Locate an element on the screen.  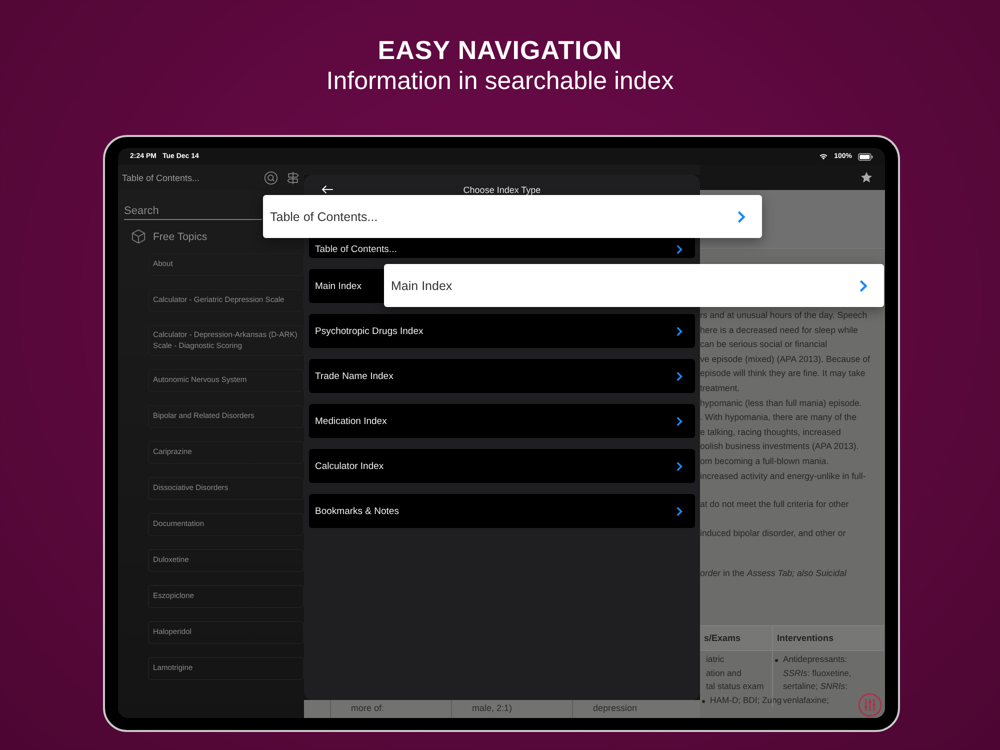
article-text: order in the Assess Tab; also Suicidal is located at coordinates (774, 573).